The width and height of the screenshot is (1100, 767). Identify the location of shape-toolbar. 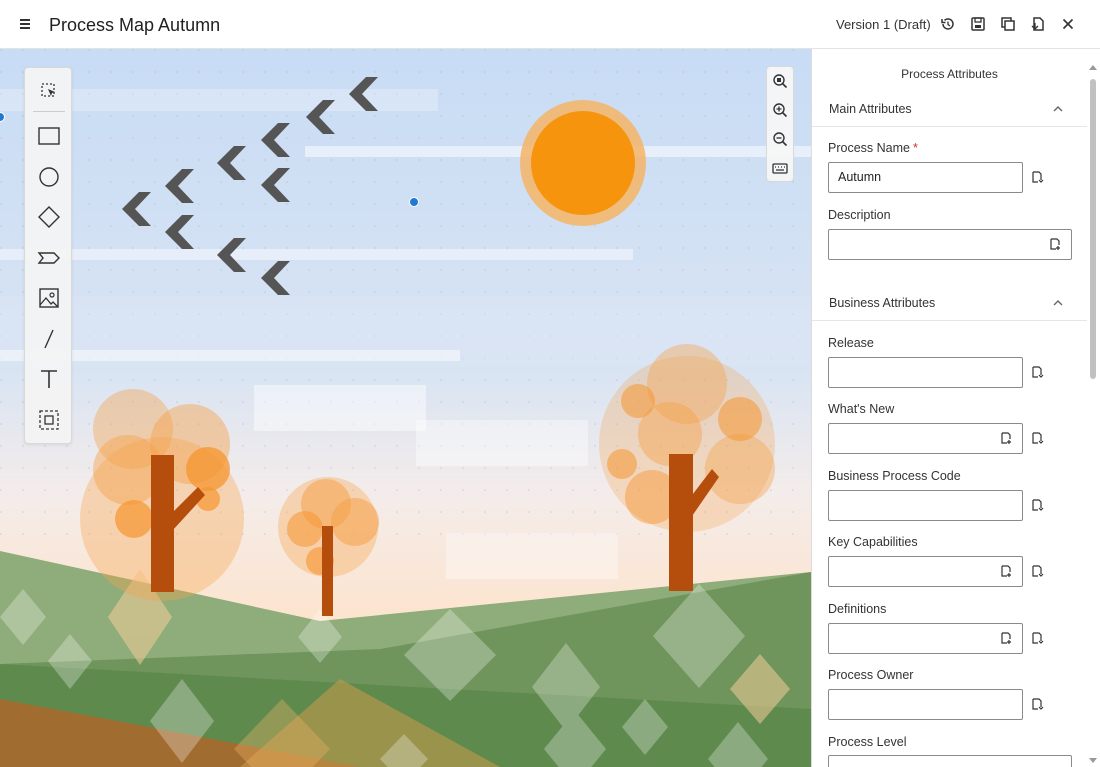
(48, 255).